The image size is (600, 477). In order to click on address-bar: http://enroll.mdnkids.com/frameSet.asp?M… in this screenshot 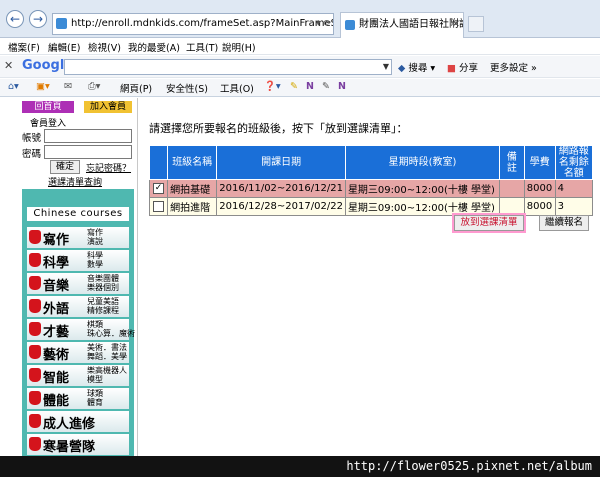, I will do `click(193, 24)`.